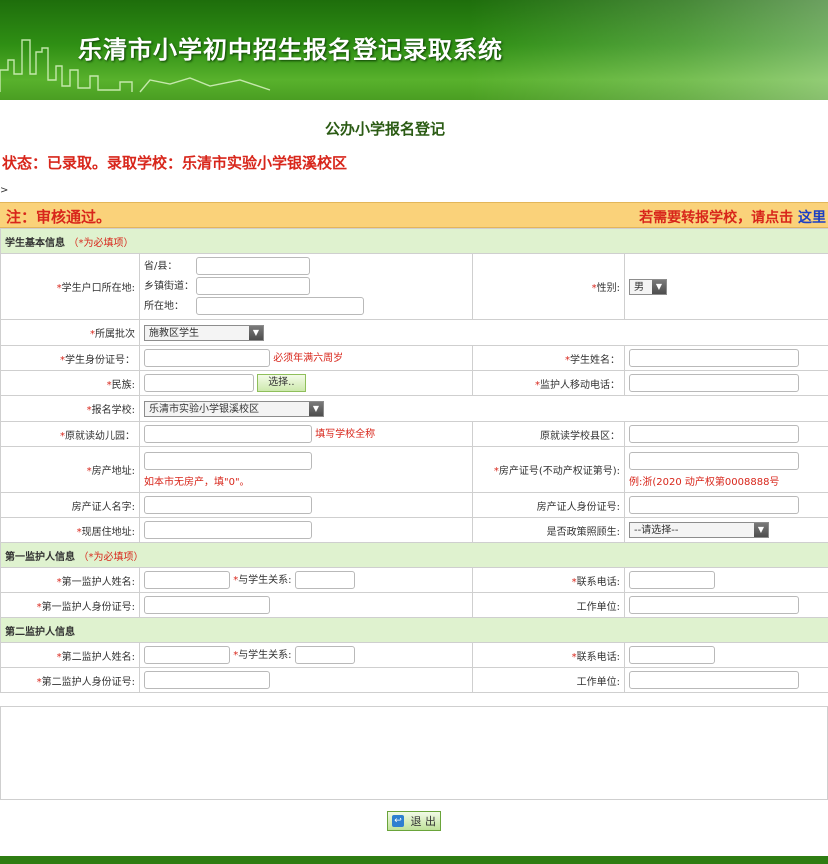 The image size is (828, 864). What do you see at coordinates (207, 605) in the screenshot?
I see `g1-id-input` at bounding box center [207, 605].